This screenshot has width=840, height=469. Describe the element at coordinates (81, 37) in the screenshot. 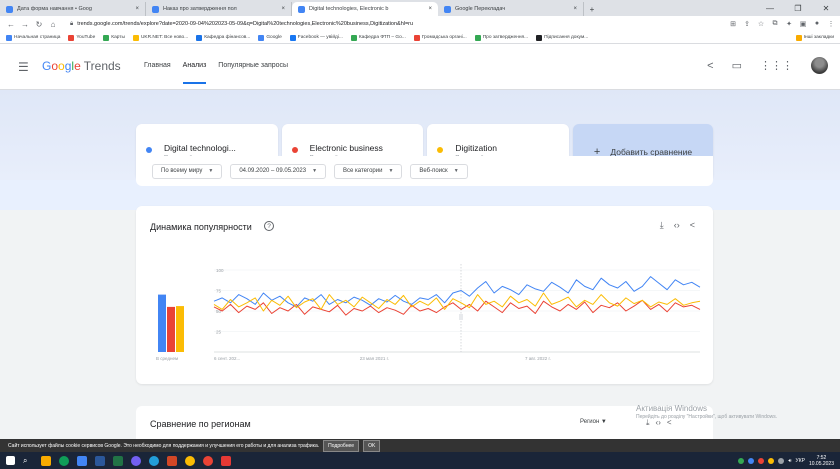

I see `bookmark-item: YouTube` at that location.